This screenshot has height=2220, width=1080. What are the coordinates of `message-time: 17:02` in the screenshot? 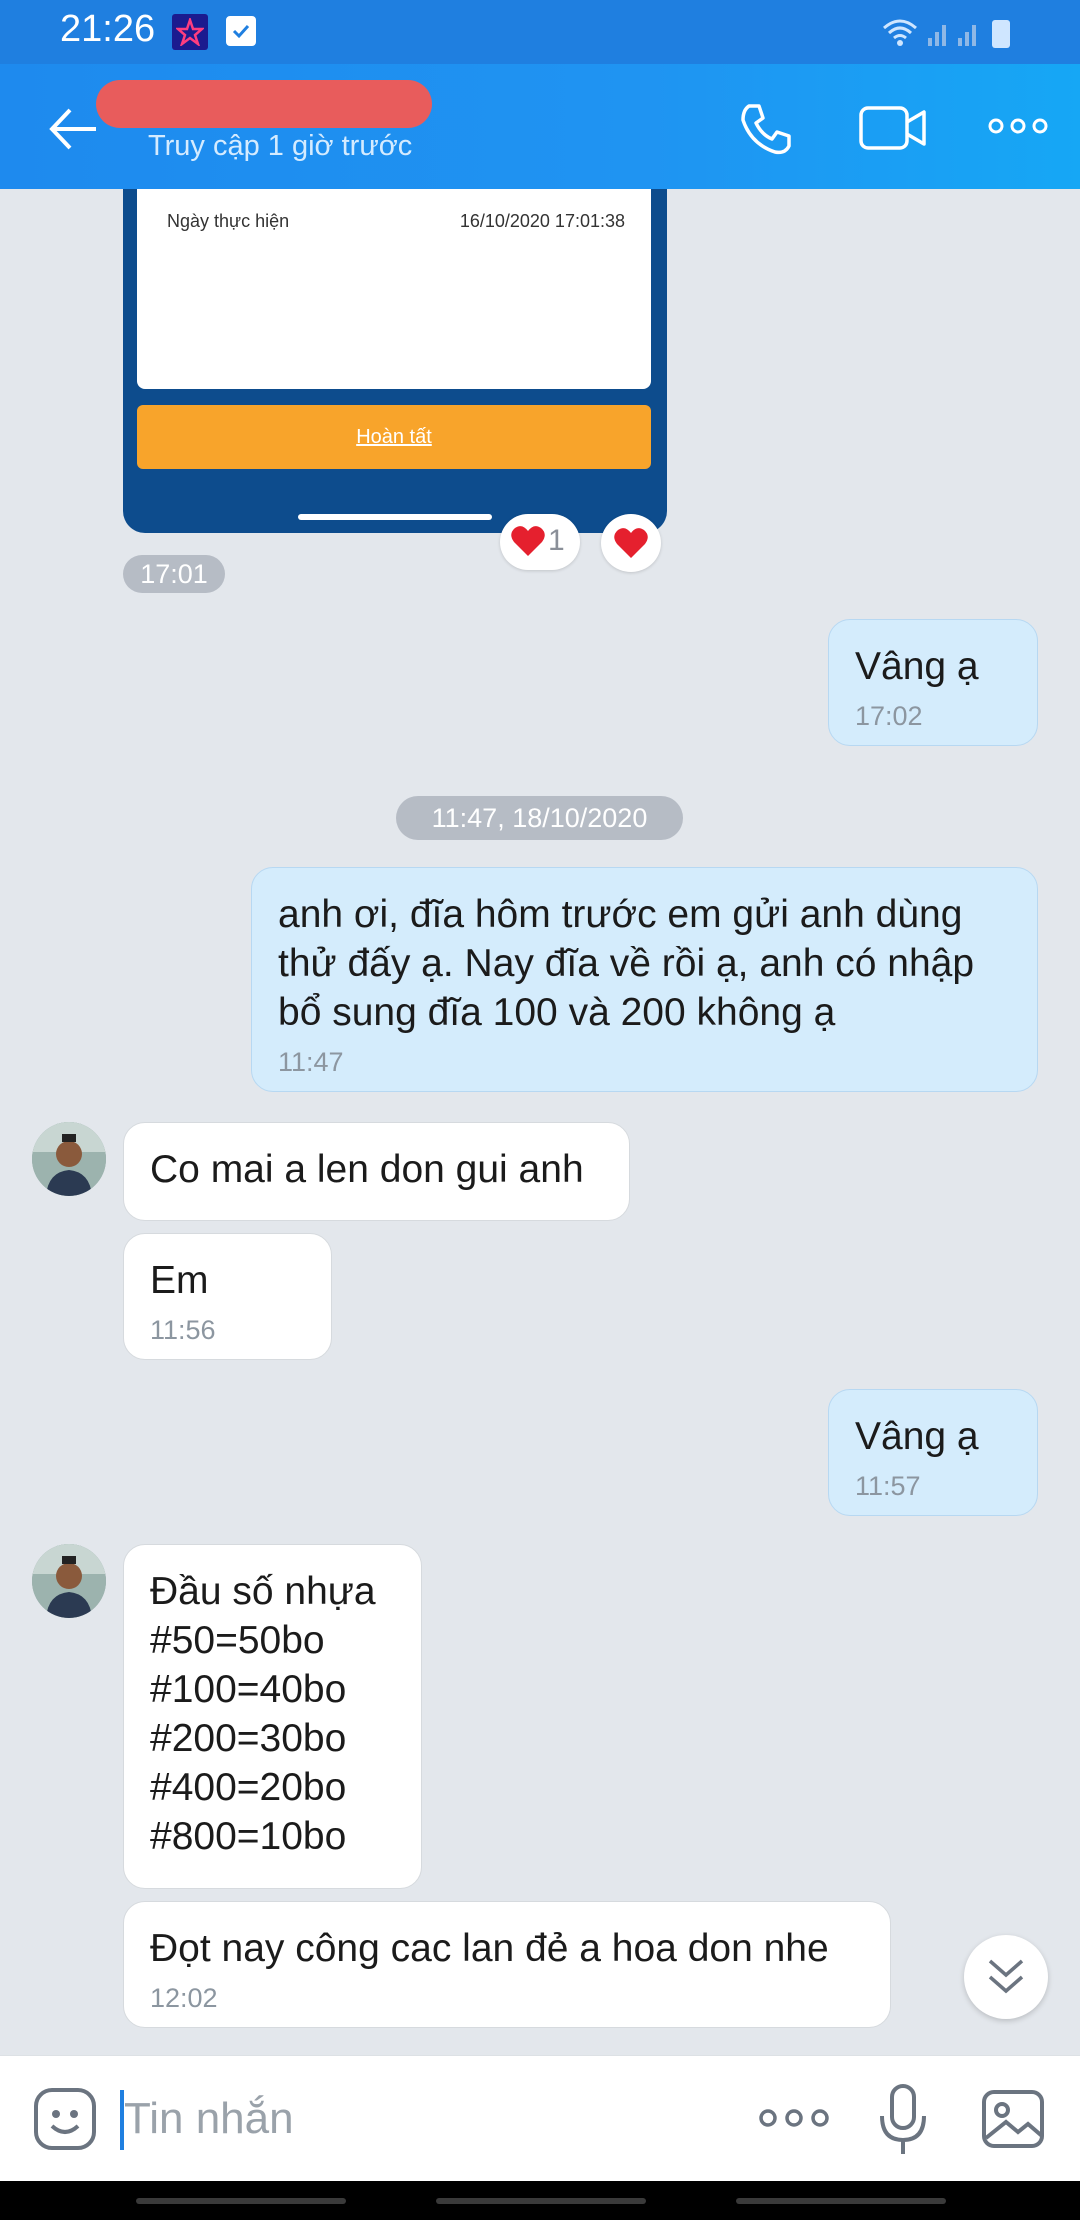 It's located at (889, 716).